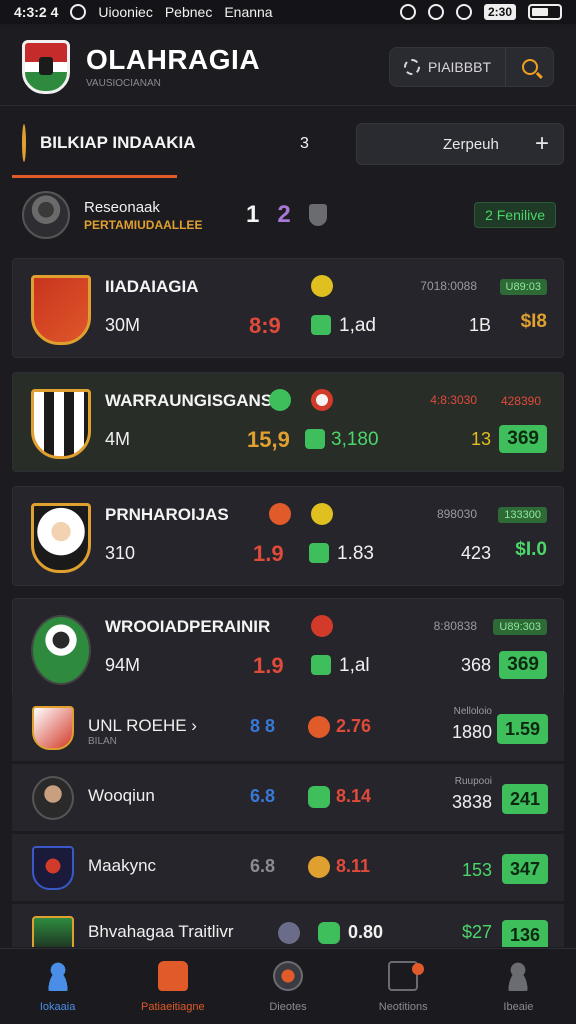  What do you see at coordinates (161, 931) in the screenshot?
I see `row-name: Bhvahagaa Traitlivr` at bounding box center [161, 931].